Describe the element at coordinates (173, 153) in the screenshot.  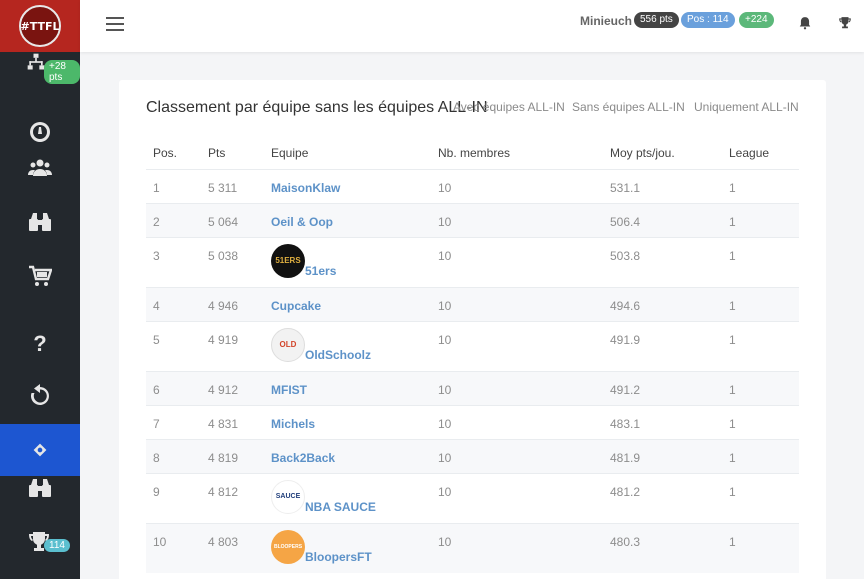
I see `col-pos: Pos.` at that location.